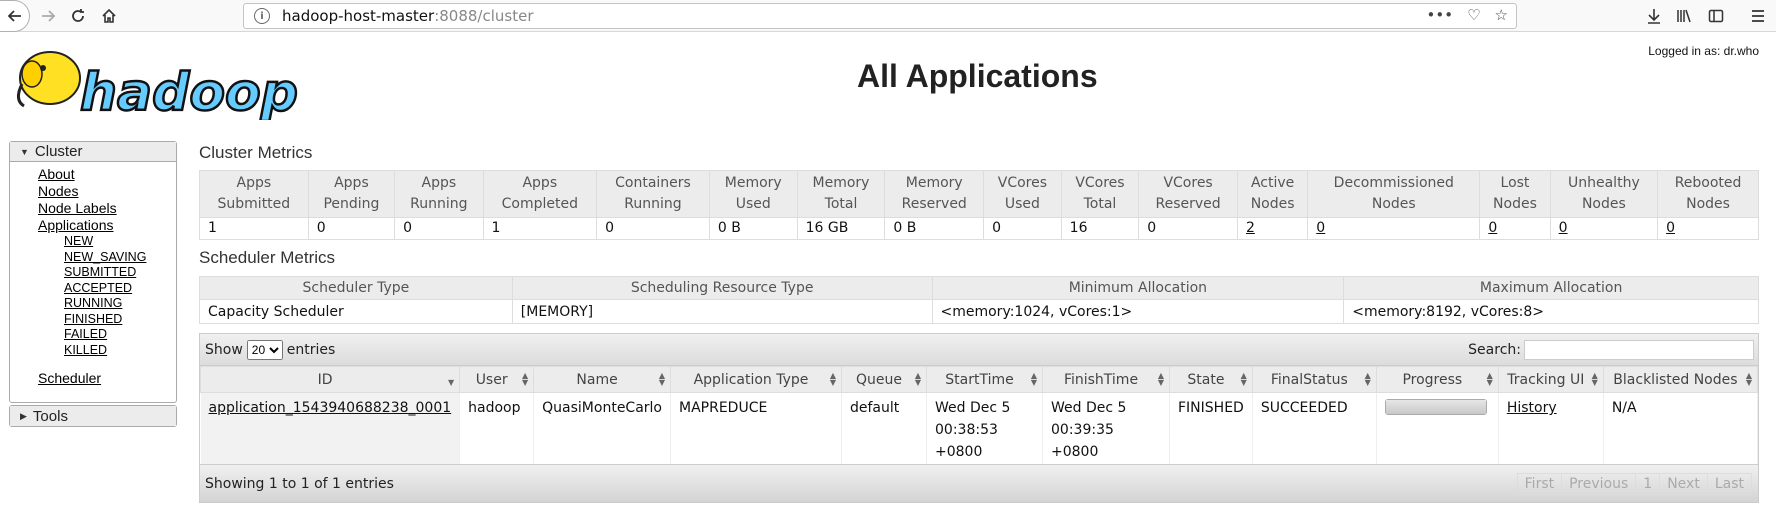  I want to click on back-button, so click(15, 16).